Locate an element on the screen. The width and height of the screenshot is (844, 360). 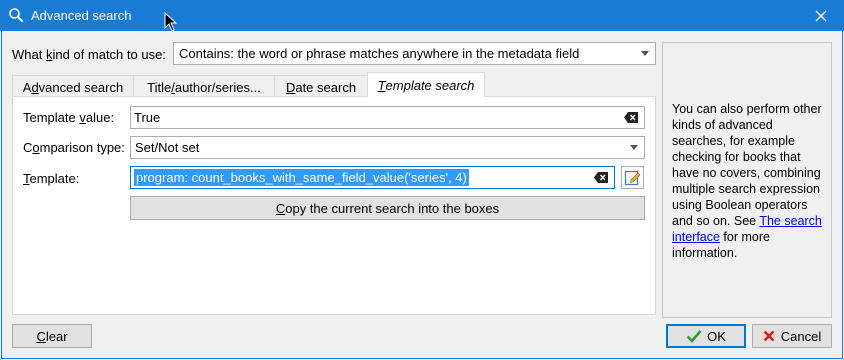
checkmark-icon is located at coordinates (694, 336).